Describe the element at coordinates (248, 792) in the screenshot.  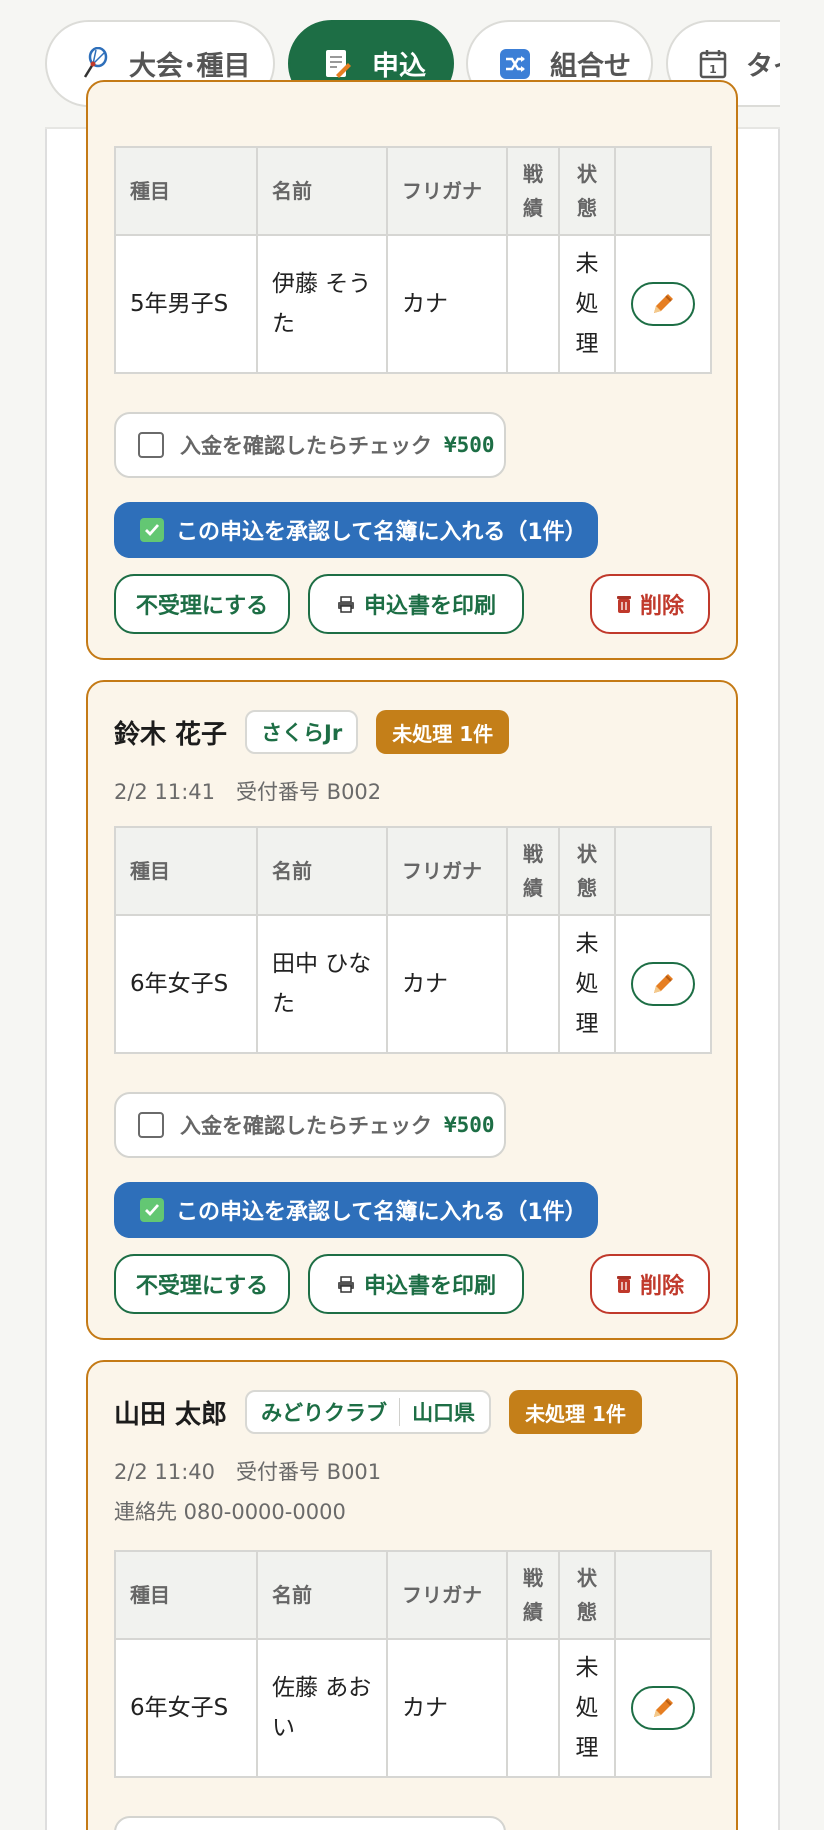
I see `received-info: 2/2 11:41 受付番号 B002` at that location.